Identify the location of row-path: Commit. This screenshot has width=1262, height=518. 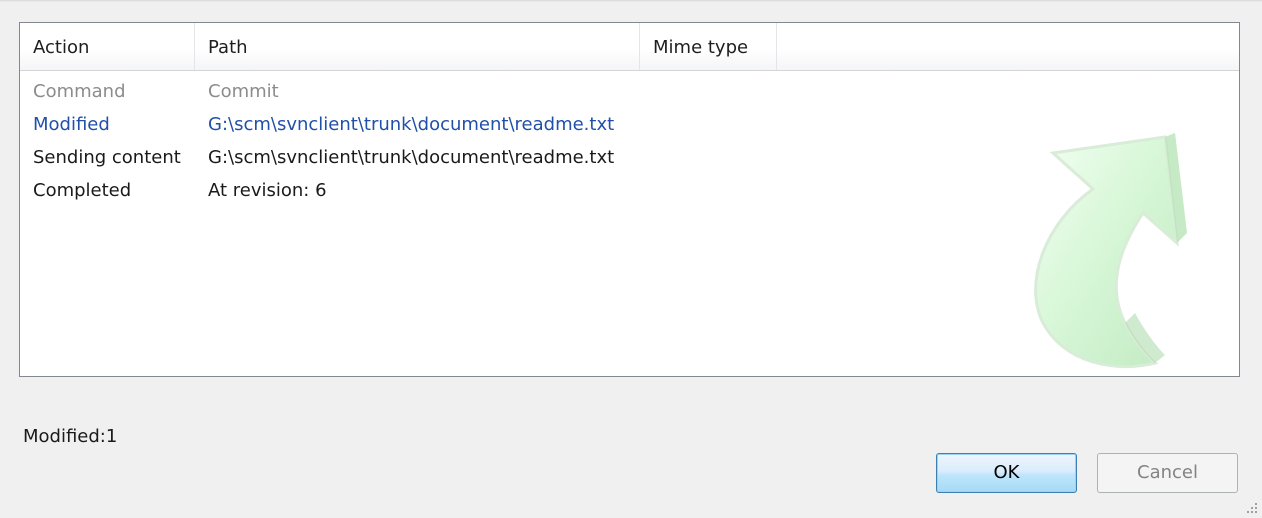
(243, 91).